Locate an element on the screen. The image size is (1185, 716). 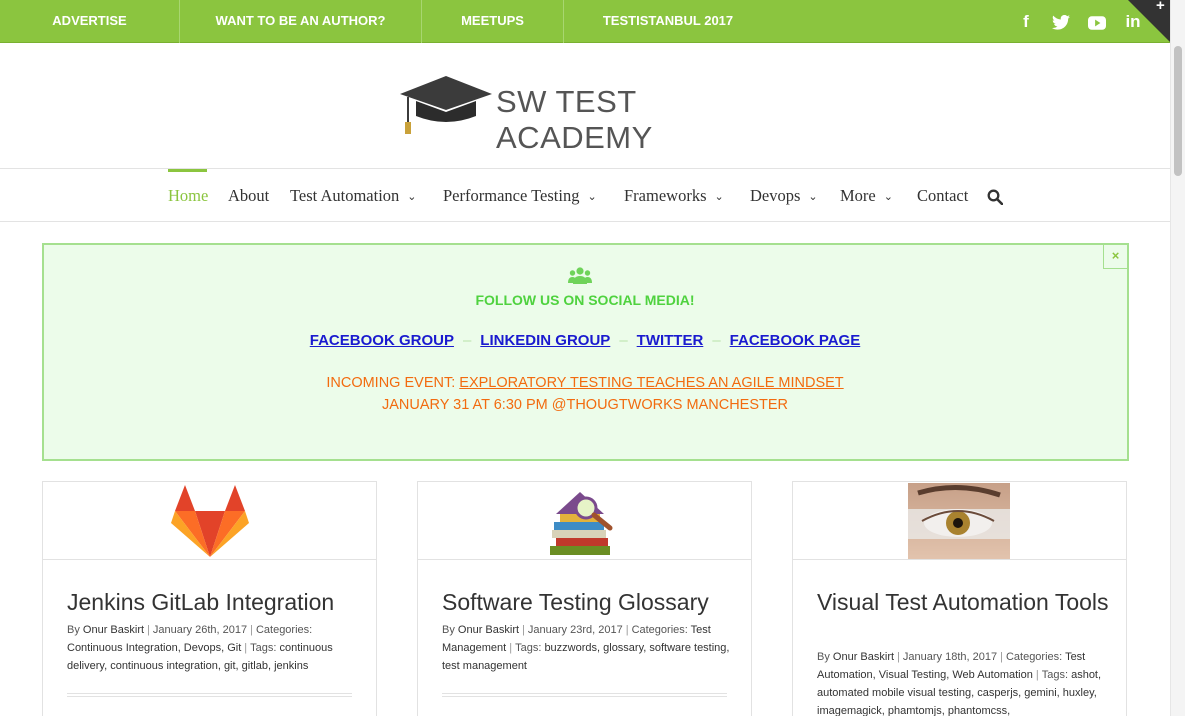
nav-item-performance-testing: Performance Testing ⌄ is located at coordinates (520, 196).